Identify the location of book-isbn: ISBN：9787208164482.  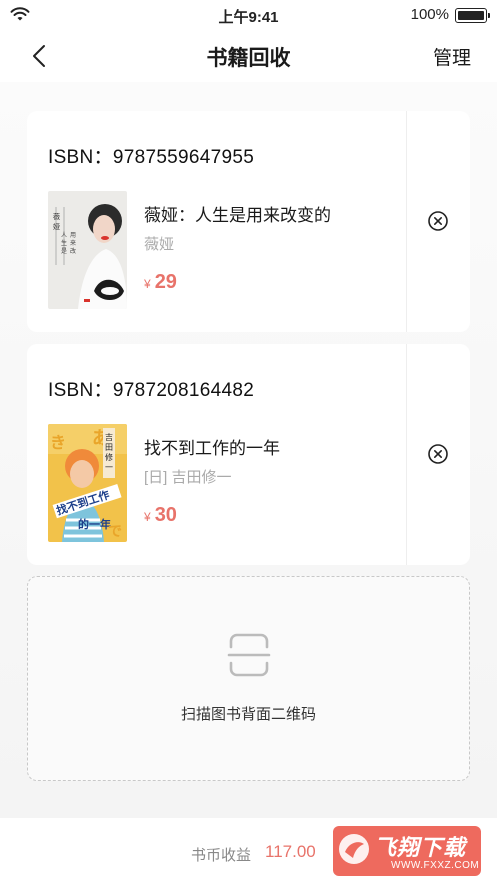
(151, 390).